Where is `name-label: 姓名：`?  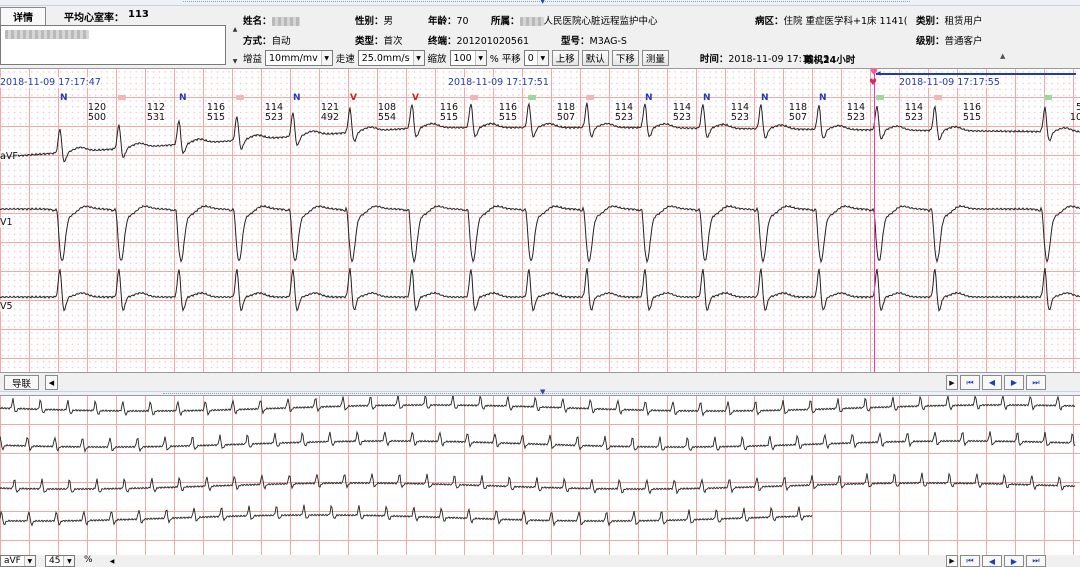
name-label: 姓名： is located at coordinates (257, 21).